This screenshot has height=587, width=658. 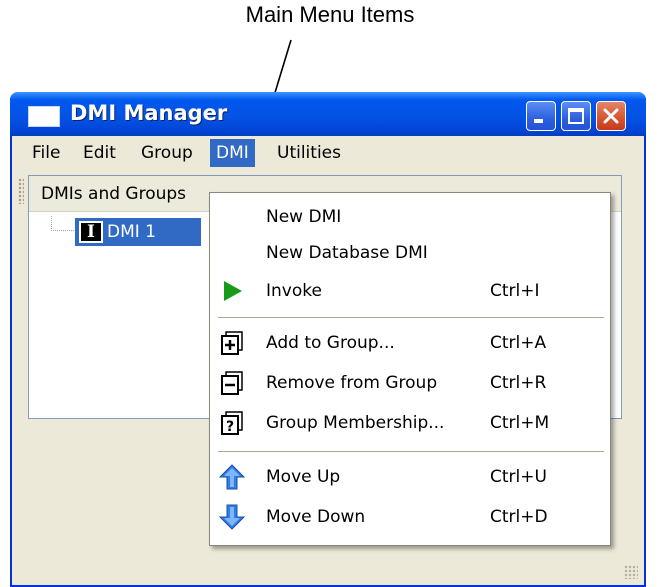 I want to click on remove-from-group-icon, so click(x=232, y=383).